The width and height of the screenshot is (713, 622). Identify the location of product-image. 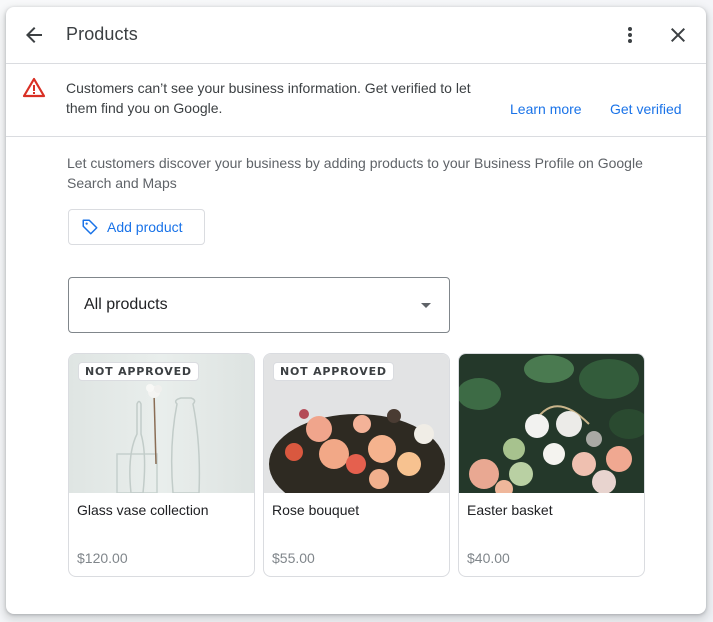
(551, 423).